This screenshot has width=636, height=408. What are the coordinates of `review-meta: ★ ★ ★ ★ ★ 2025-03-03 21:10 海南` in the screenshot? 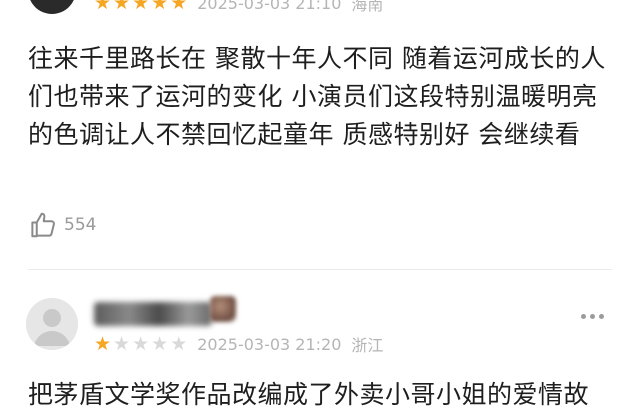 It's located at (238, 7).